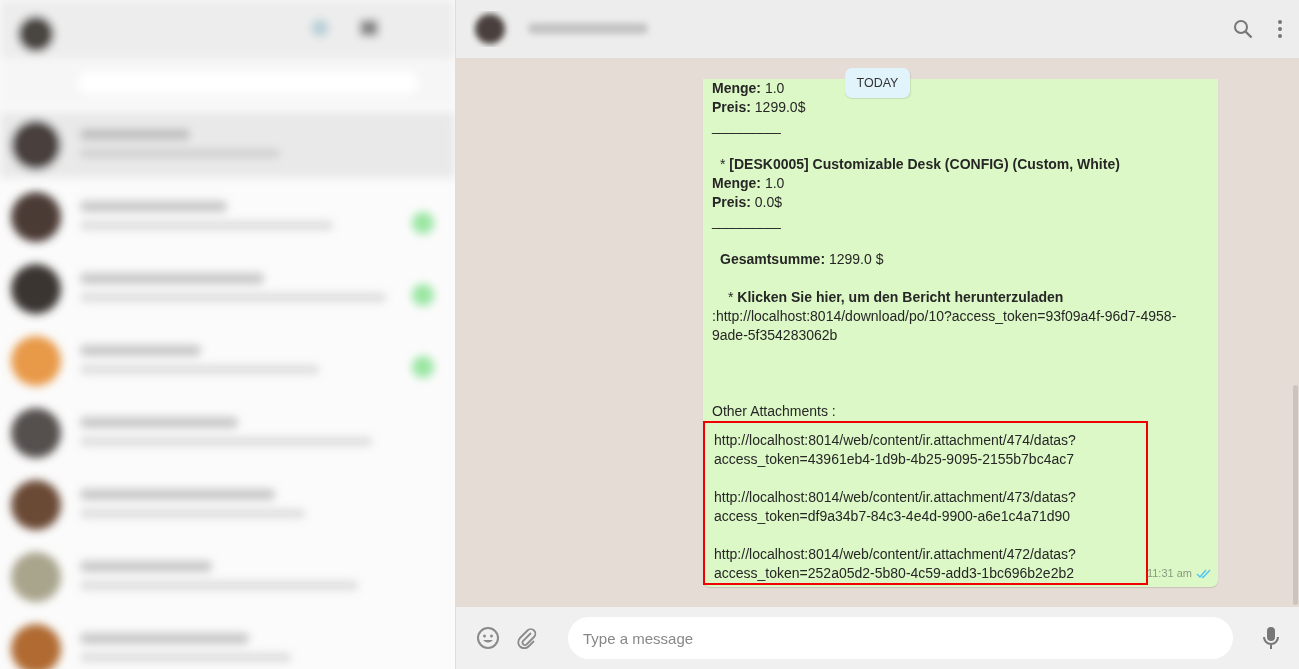 The height and width of the screenshot is (669, 1299). I want to click on search-icon, so click(1243, 29).